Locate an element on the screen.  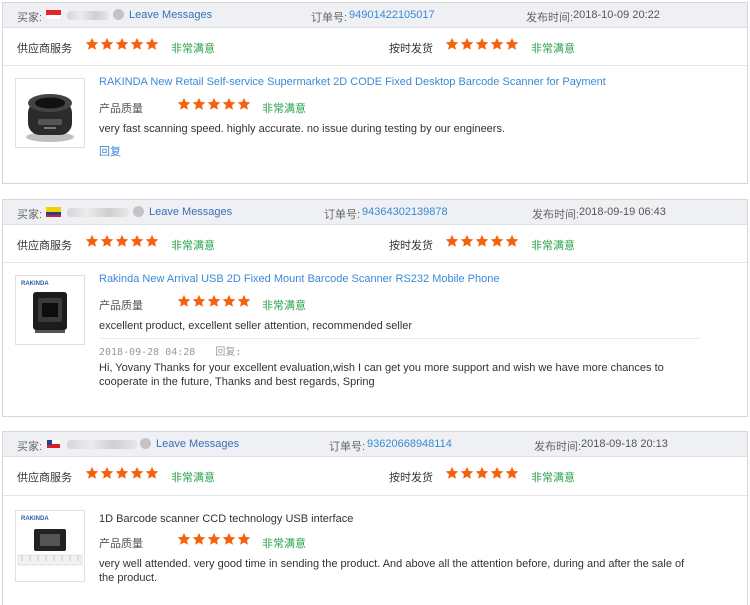
on-time-delivery-stars is located at coordinates (482, 473).